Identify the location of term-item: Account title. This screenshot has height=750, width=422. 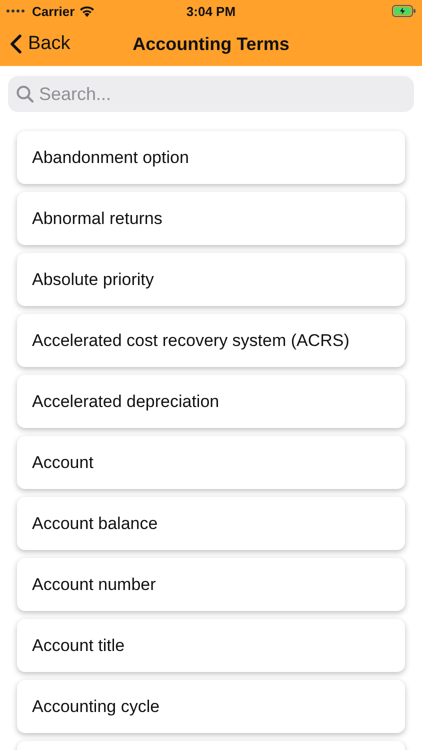
(211, 645).